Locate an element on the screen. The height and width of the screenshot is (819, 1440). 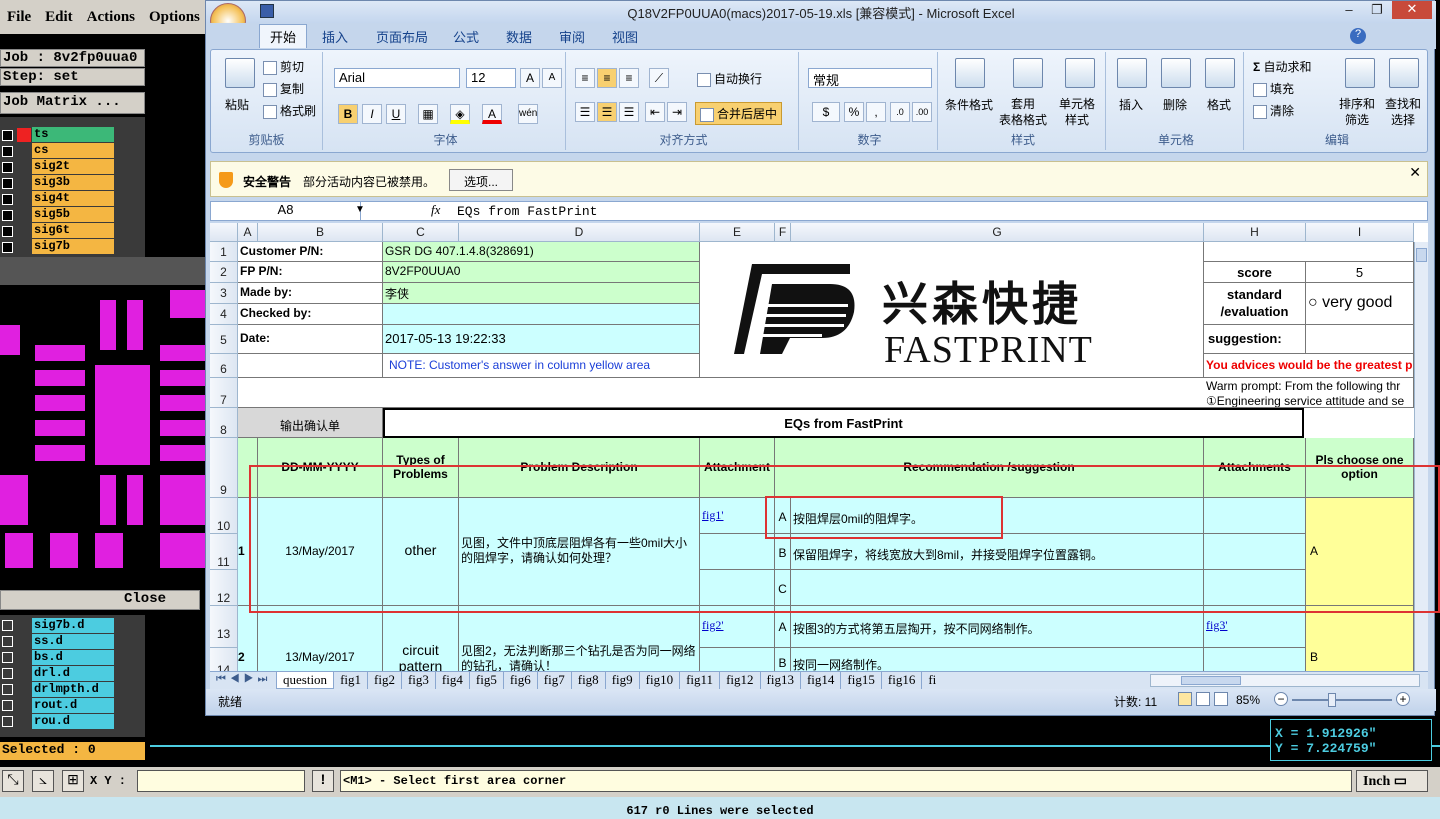
option-text: 按图3的方式将第五层掏开，按不同网络制作。 is located at coordinates (997, 627).